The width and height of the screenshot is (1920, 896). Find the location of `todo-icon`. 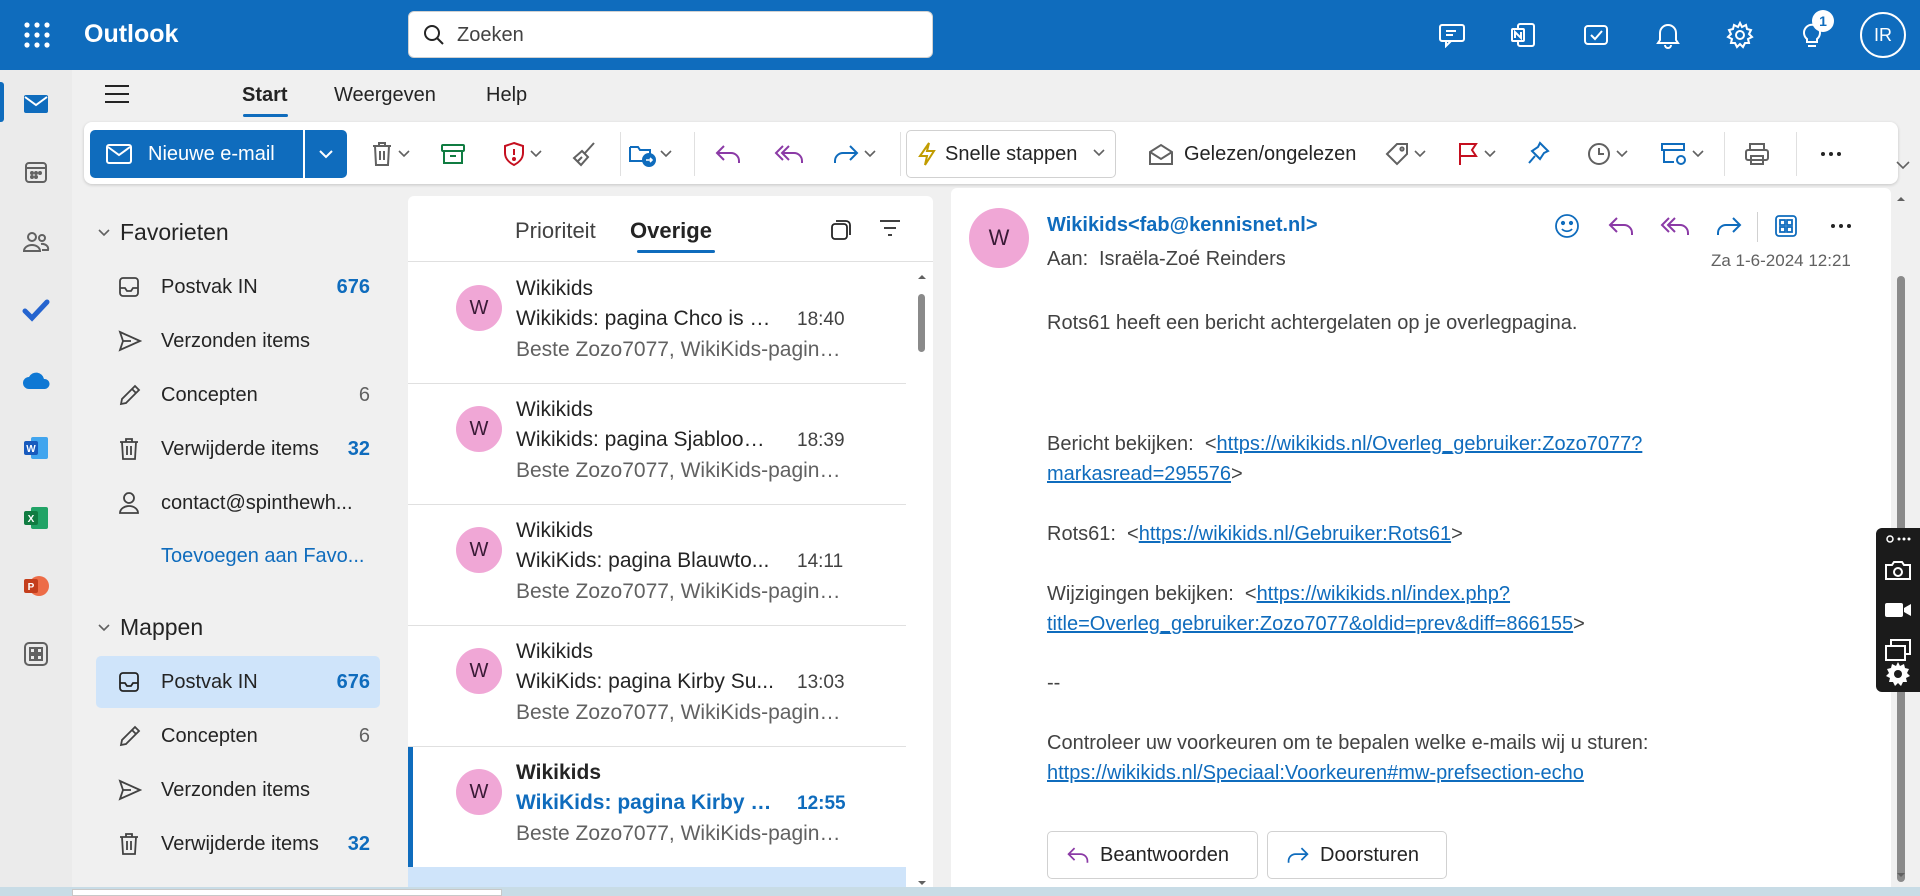

todo-icon is located at coordinates (1596, 35).